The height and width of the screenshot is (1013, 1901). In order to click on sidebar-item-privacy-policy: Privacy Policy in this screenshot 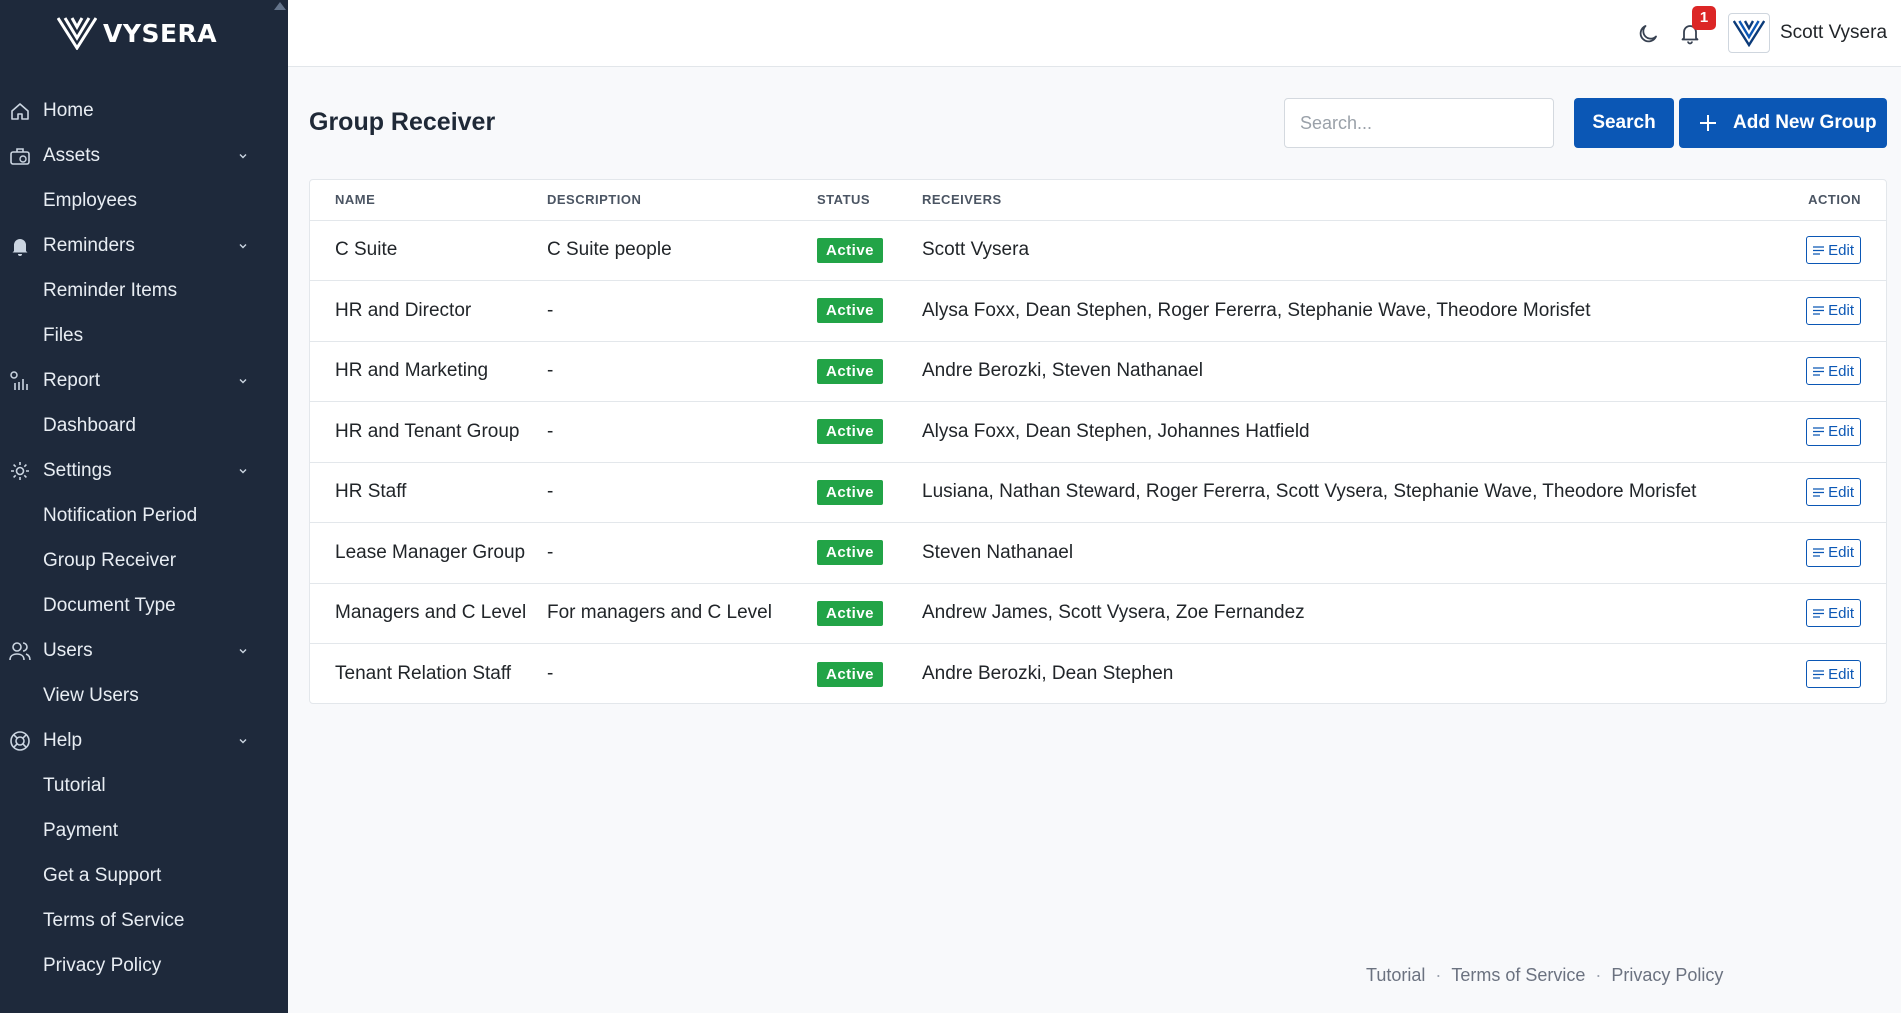, I will do `click(144, 965)`.